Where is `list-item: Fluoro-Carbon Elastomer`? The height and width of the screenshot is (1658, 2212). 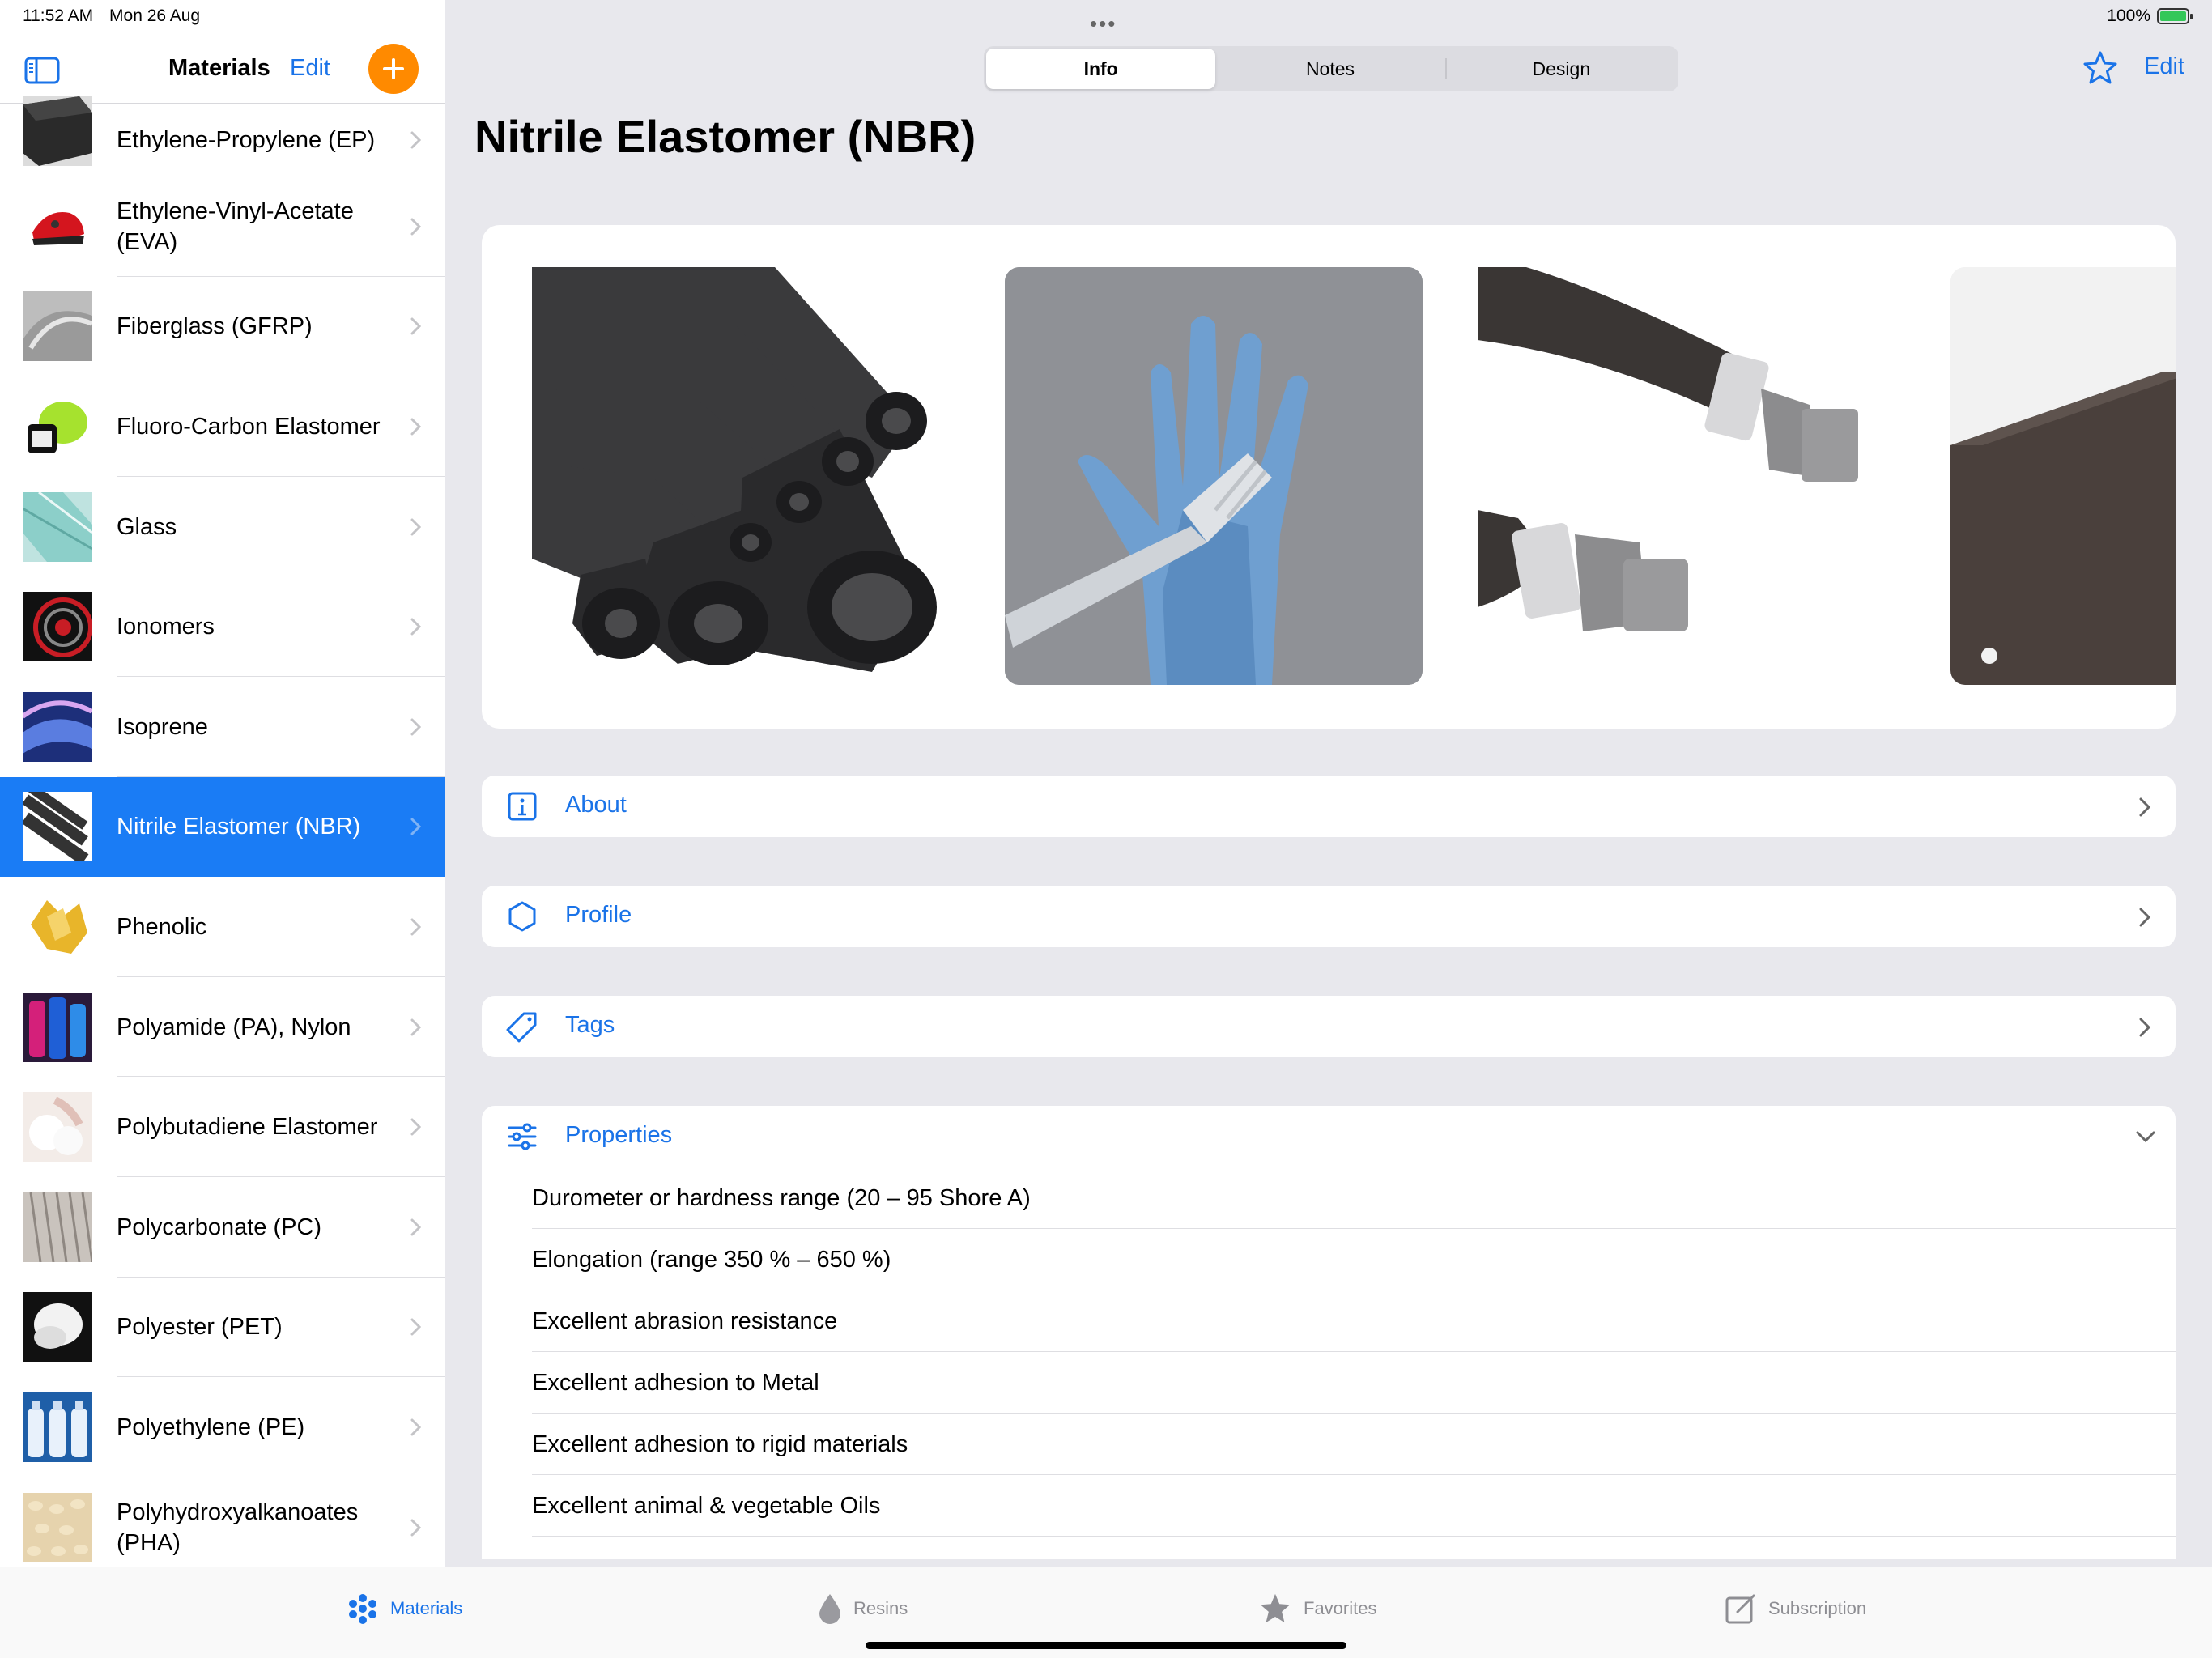 list-item: Fluoro-Carbon Elastomer is located at coordinates (223, 426).